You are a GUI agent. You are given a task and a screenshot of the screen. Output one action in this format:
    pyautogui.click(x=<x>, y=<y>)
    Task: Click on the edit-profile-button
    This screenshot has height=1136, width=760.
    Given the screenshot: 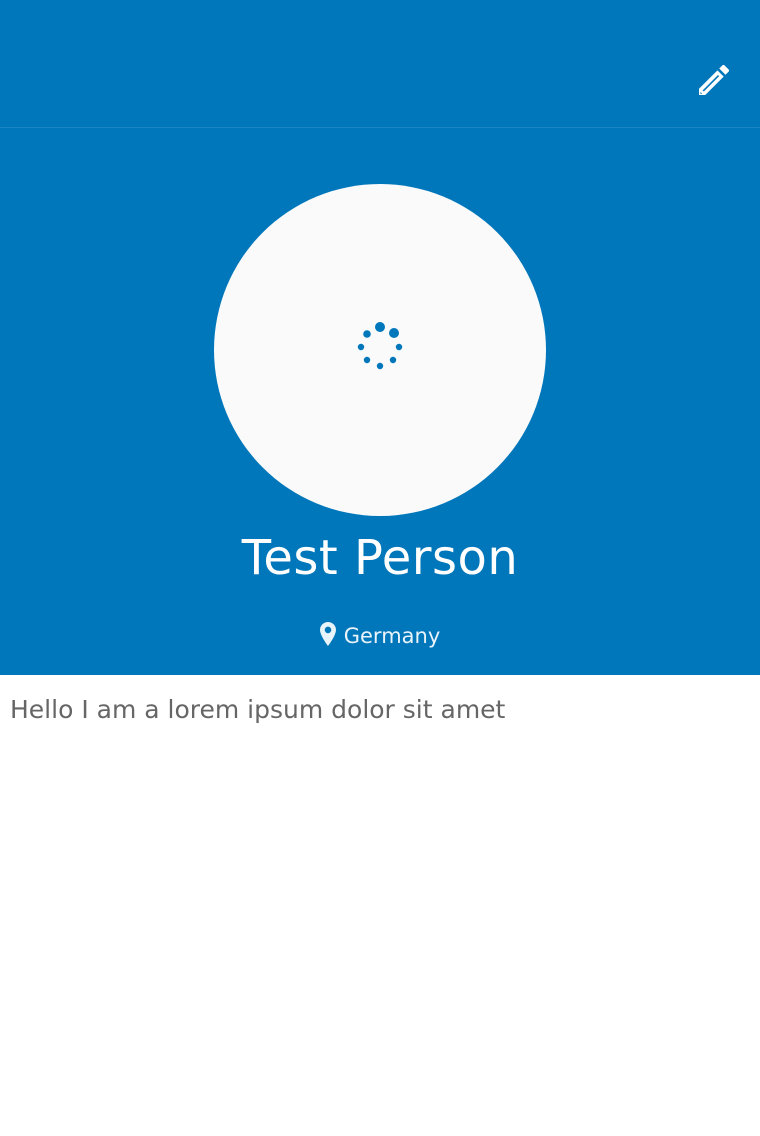 What is the action you would take?
    pyautogui.click(x=714, y=80)
    